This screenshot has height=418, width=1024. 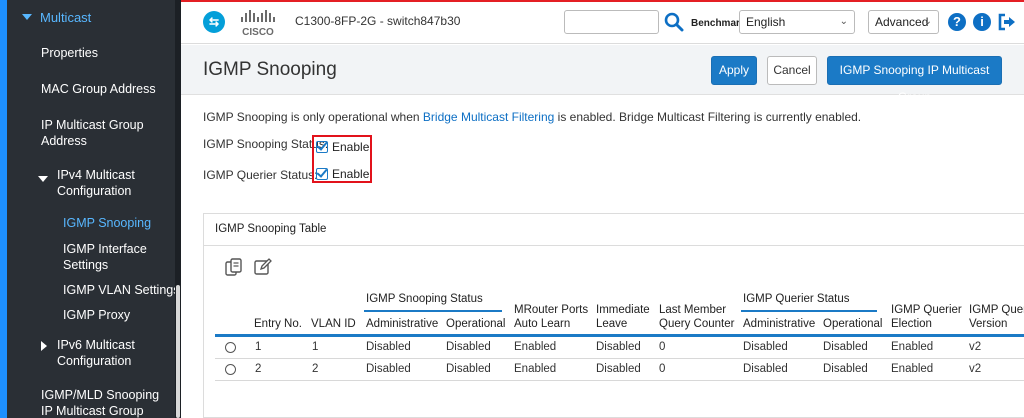 What do you see at coordinates (66, 17) in the screenshot?
I see `sidebar-section-label: Multicast` at bounding box center [66, 17].